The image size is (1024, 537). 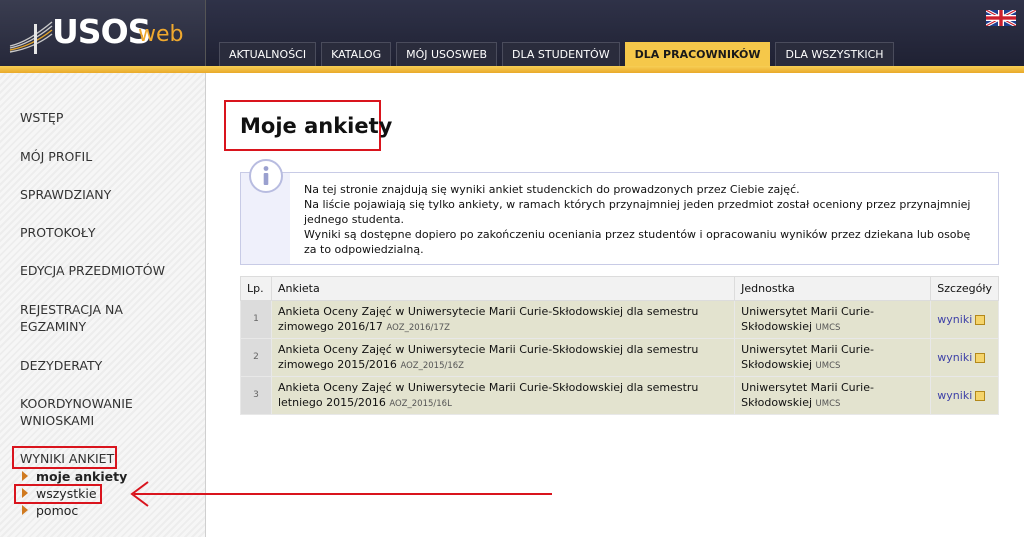 What do you see at coordinates (833, 288) in the screenshot?
I see `header-unit: Jednostka` at bounding box center [833, 288].